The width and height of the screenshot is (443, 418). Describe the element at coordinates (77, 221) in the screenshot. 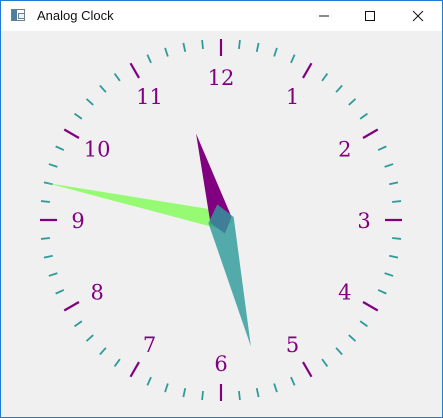

I see `clock-numeral-9: 9` at that location.